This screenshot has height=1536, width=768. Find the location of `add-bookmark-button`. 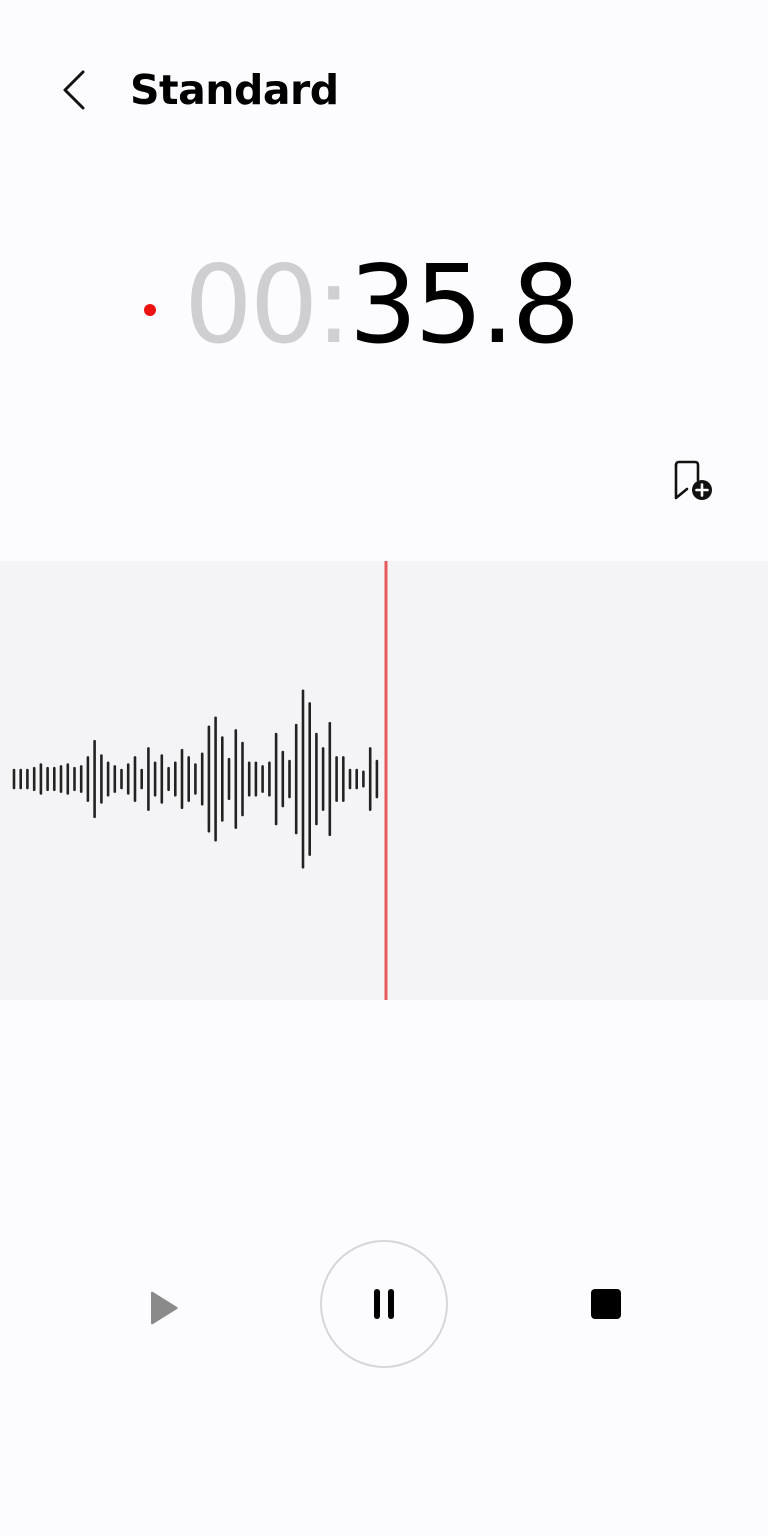

add-bookmark-button is located at coordinates (692, 480).